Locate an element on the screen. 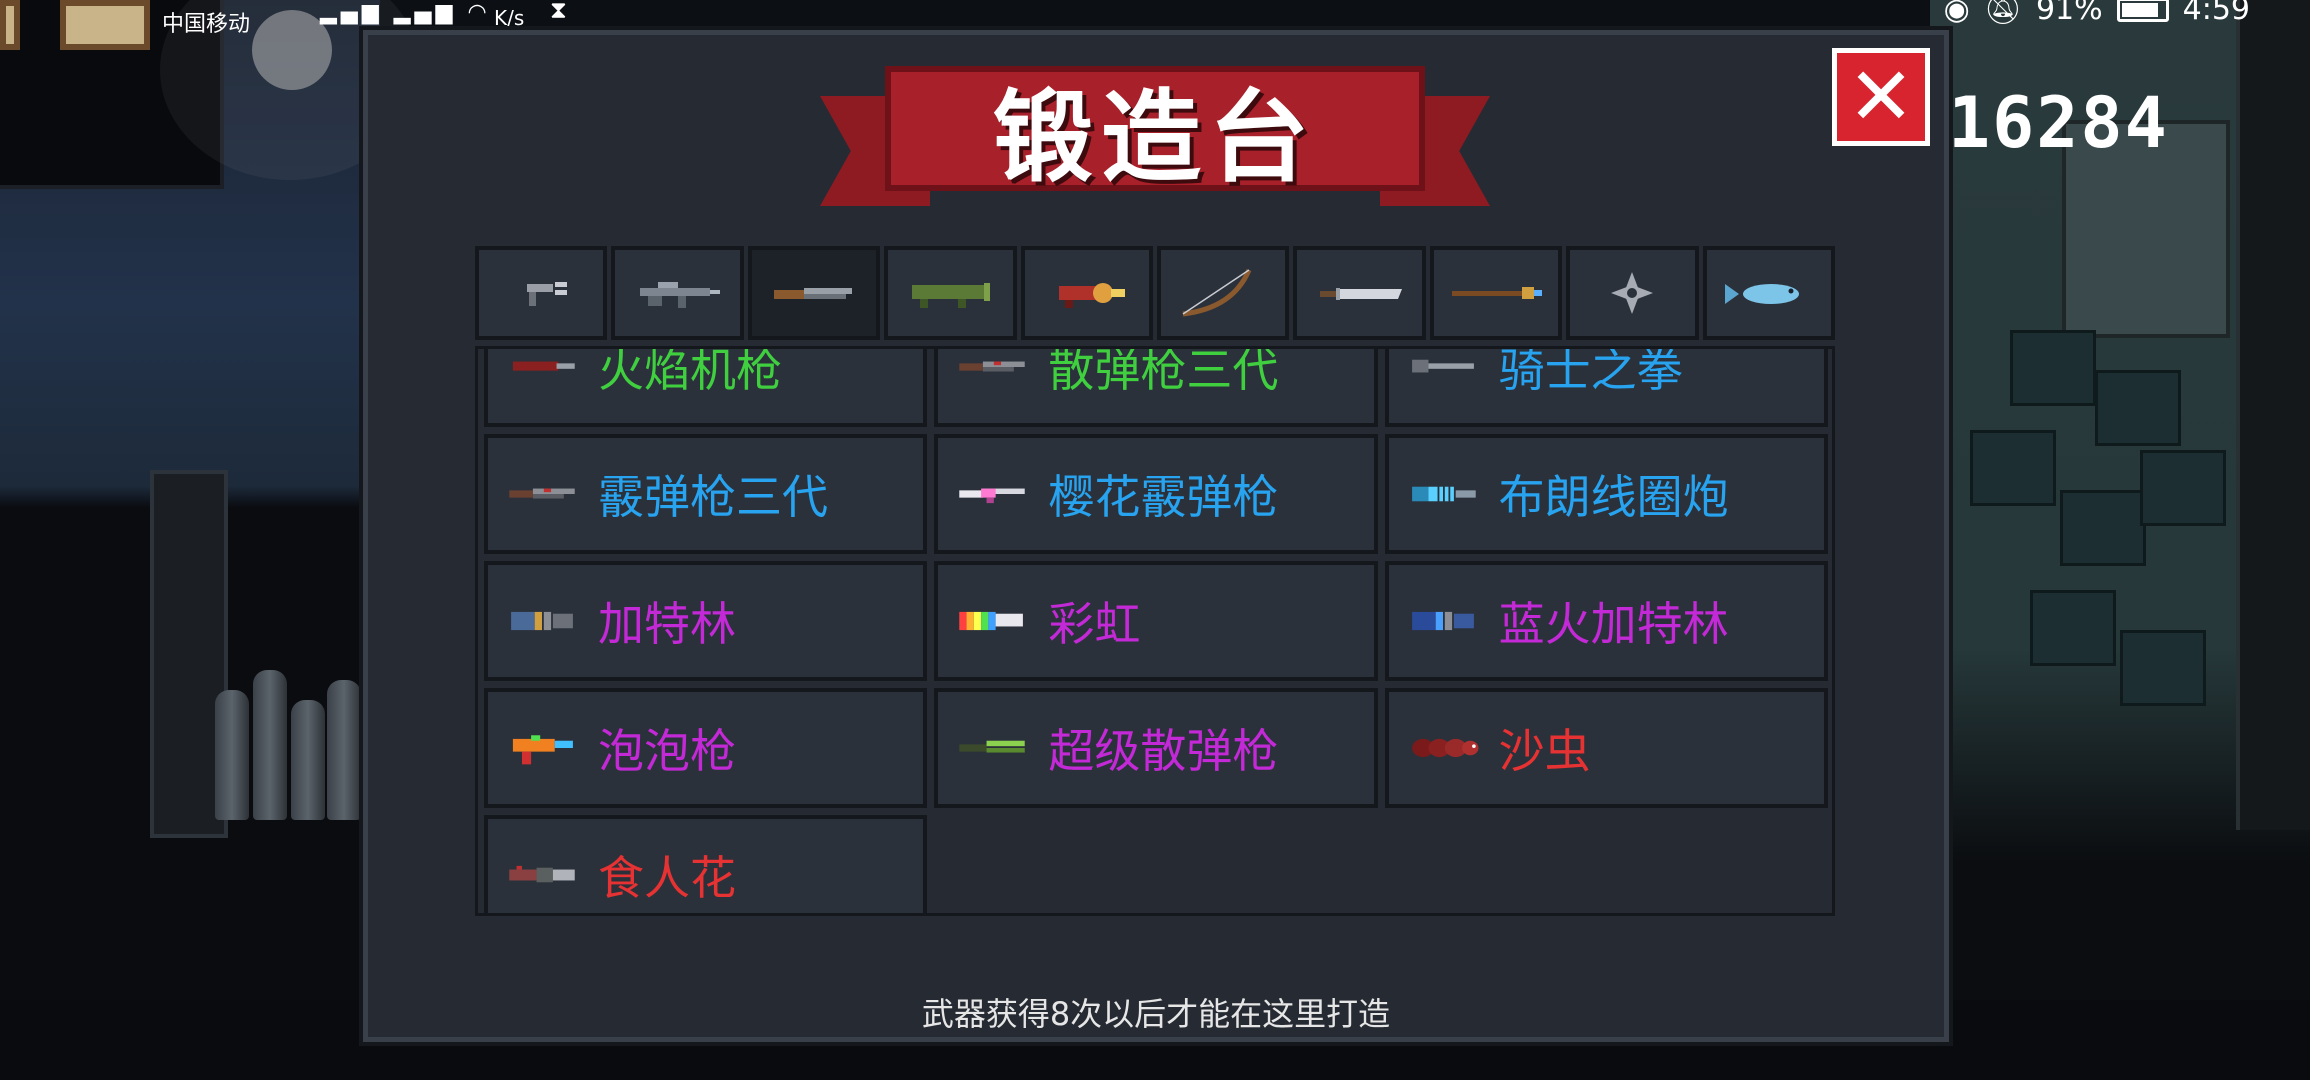 The height and width of the screenshot is (1080, 2310). weapon-item: 霰弹枪三代 is located at coordinates (706, 494).